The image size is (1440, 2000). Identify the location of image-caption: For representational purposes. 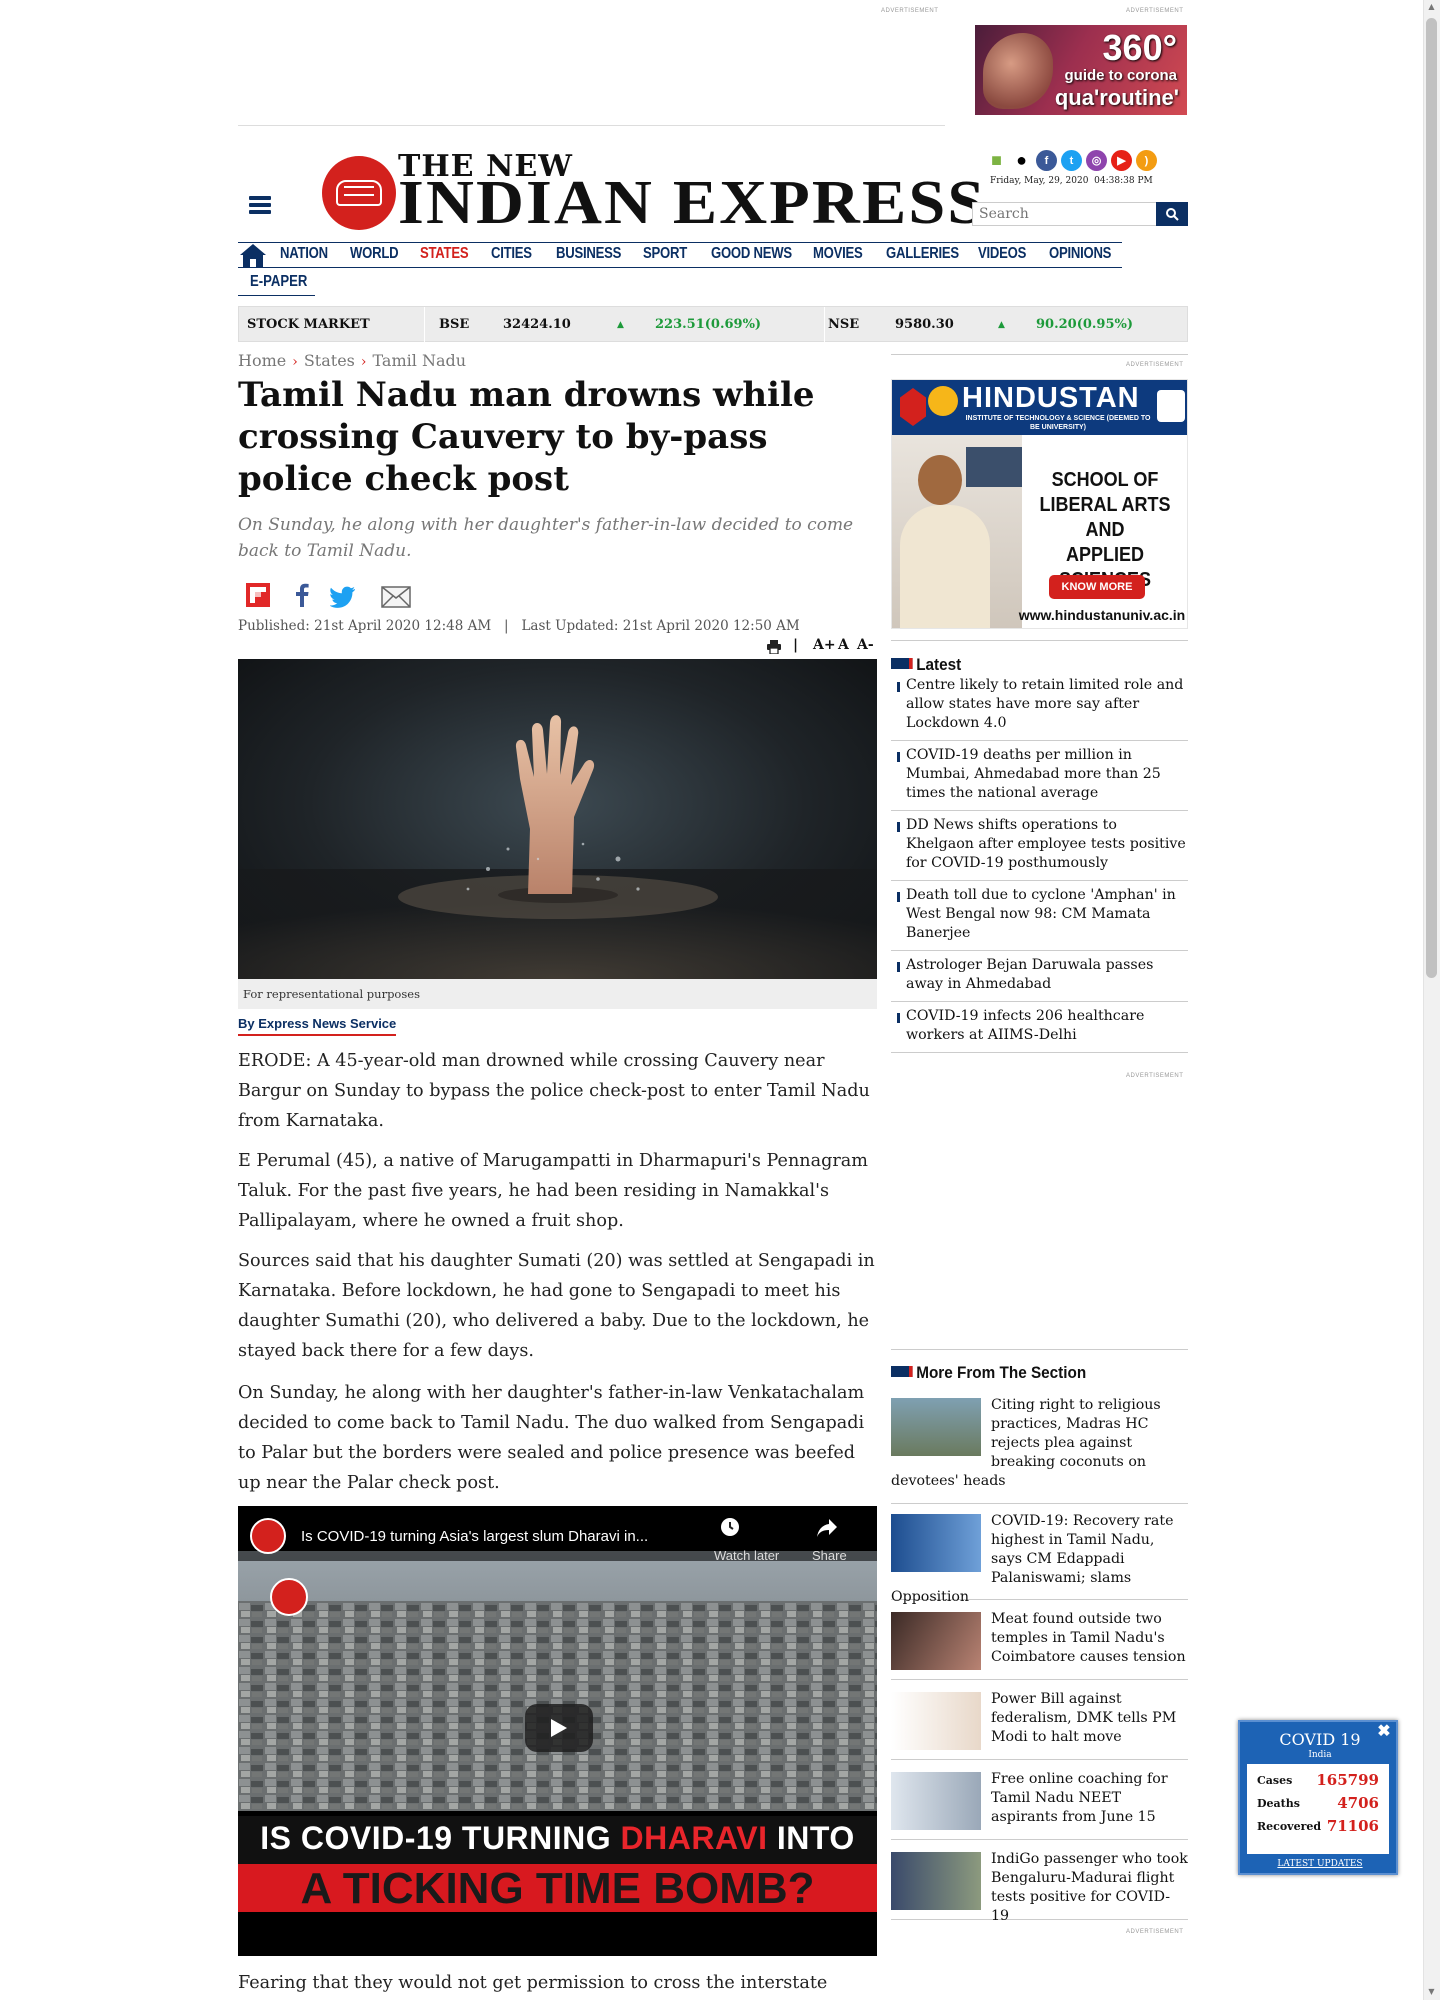
(557, 994).